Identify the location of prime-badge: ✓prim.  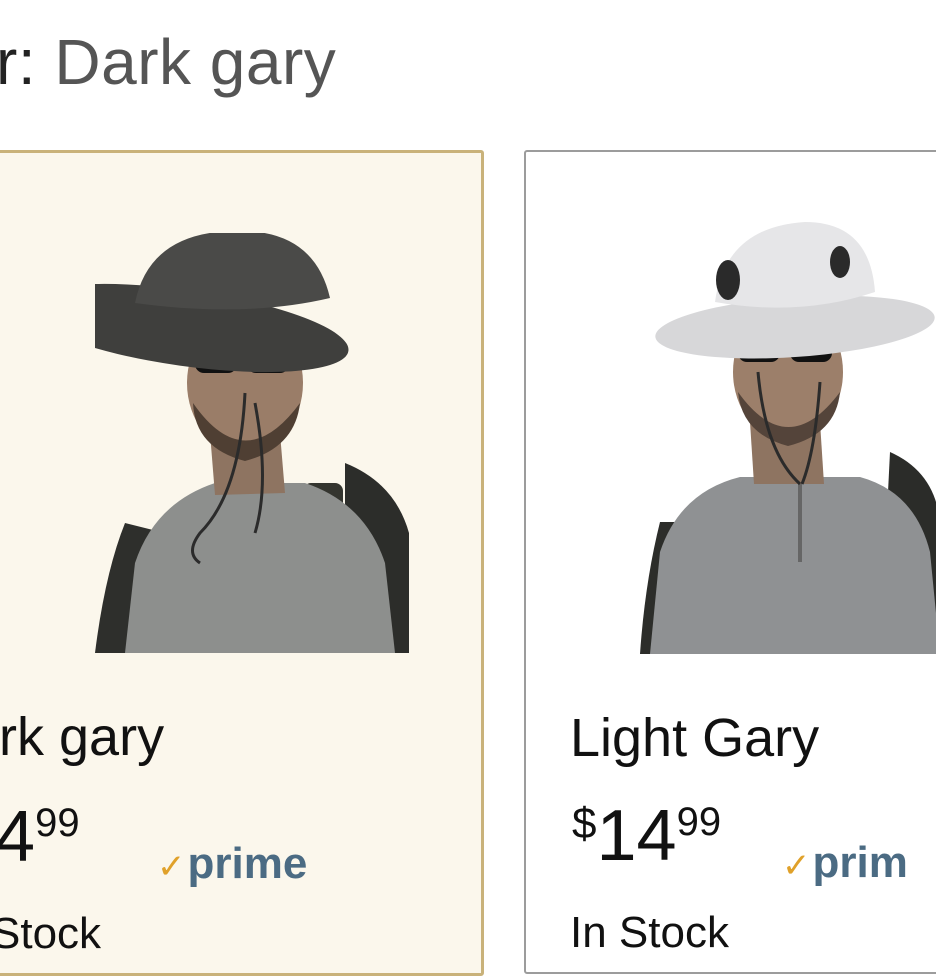
(845, 863).